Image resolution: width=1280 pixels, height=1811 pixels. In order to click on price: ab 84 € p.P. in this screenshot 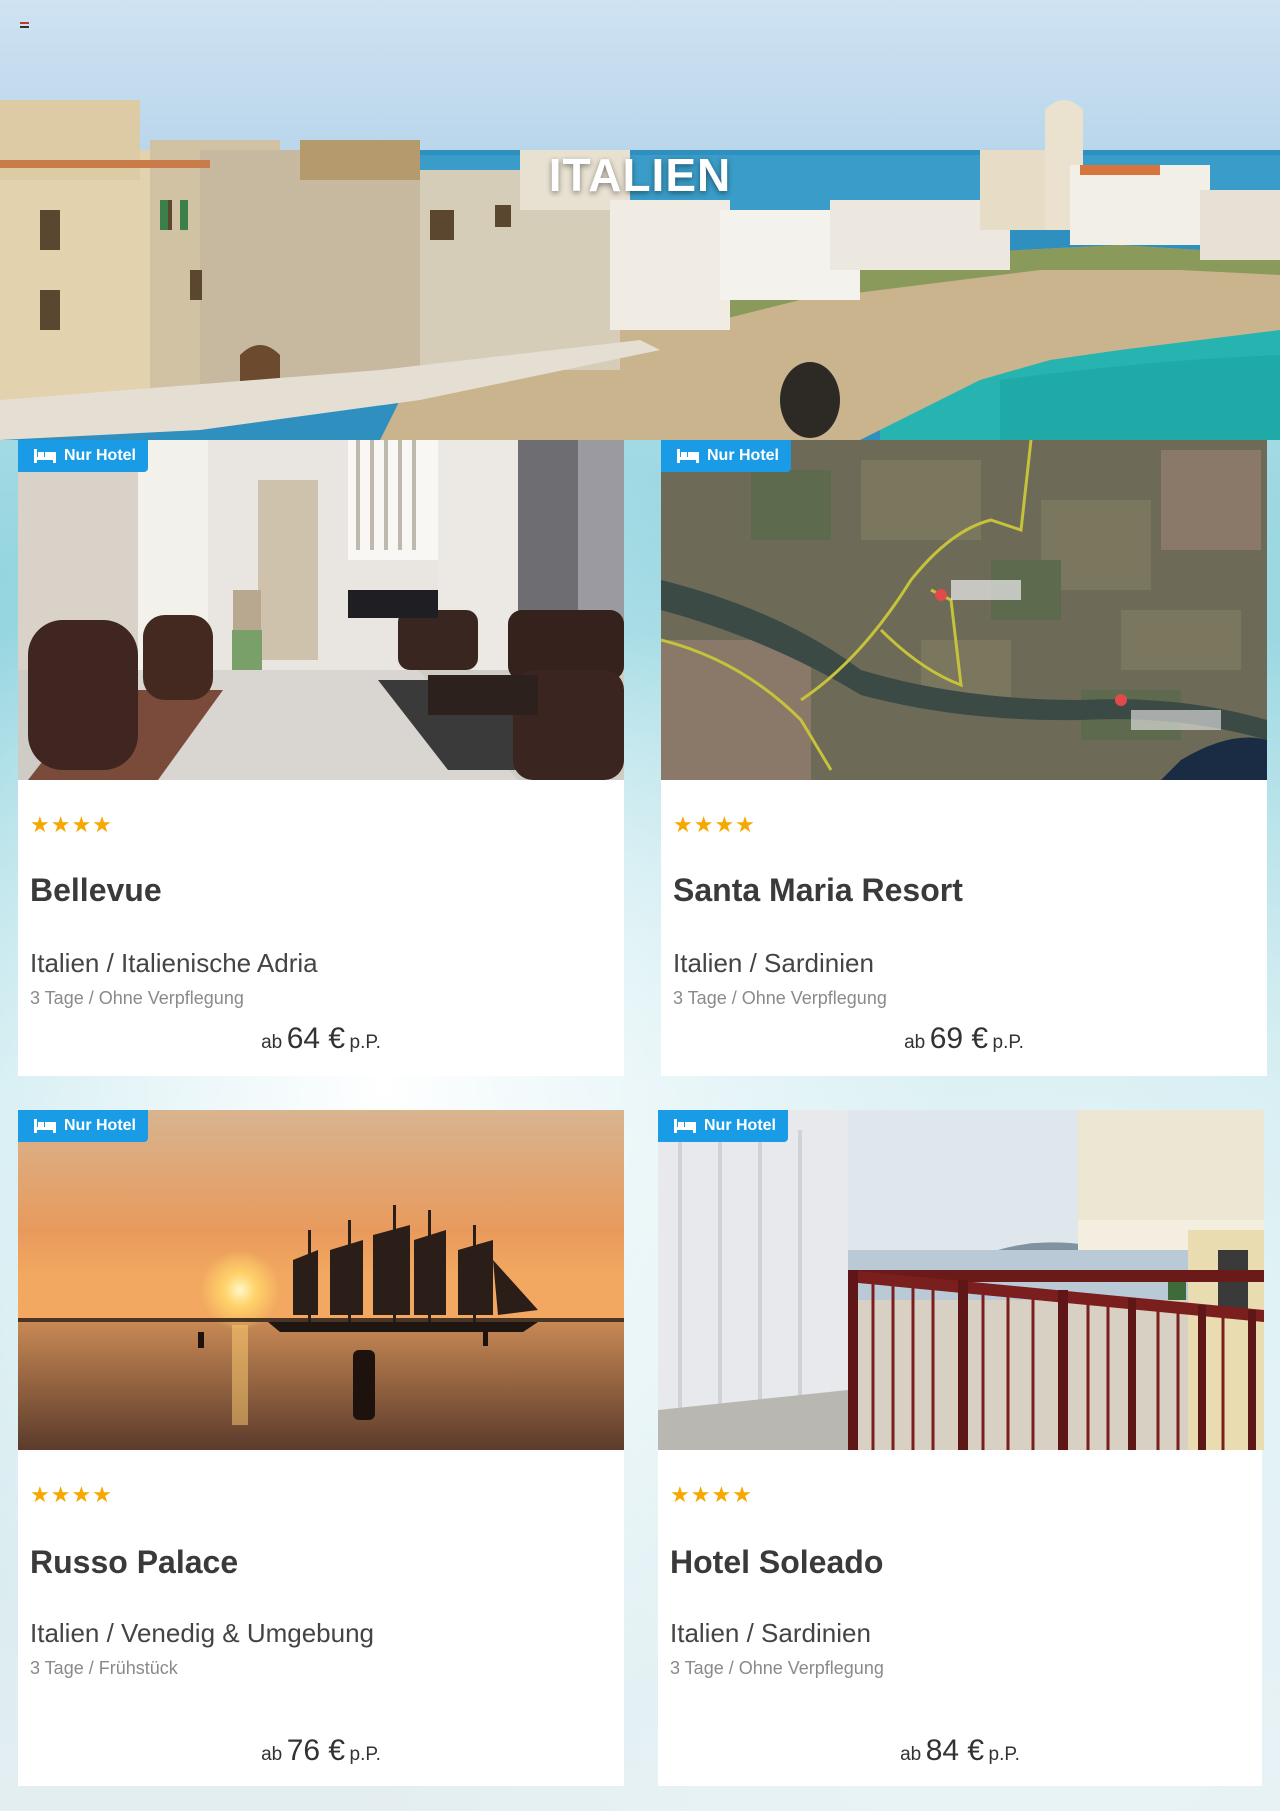, I will do `click(960, 1751)`.